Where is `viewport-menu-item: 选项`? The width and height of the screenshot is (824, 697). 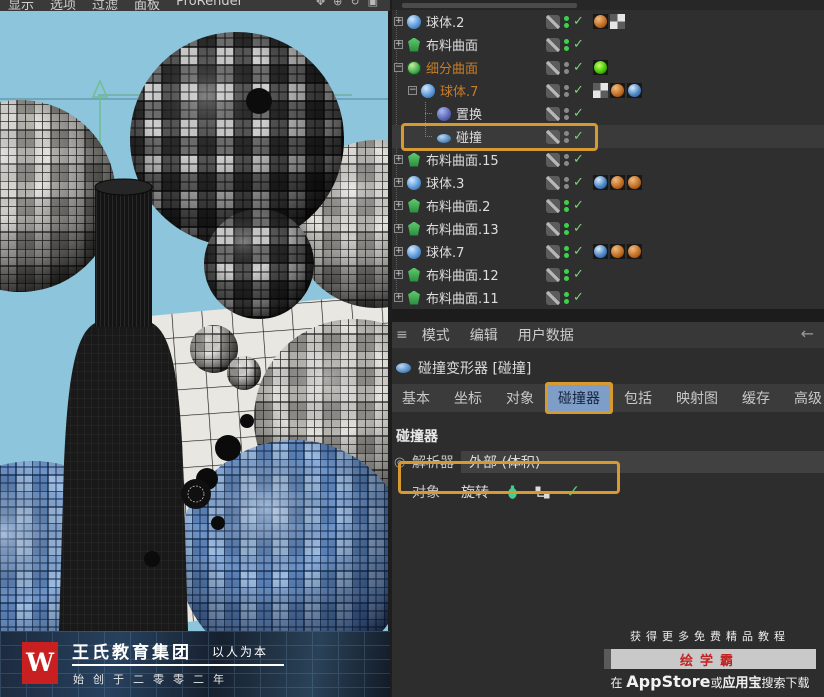
viewport-menu-item: 选项 is located at coordinates (63, 5).